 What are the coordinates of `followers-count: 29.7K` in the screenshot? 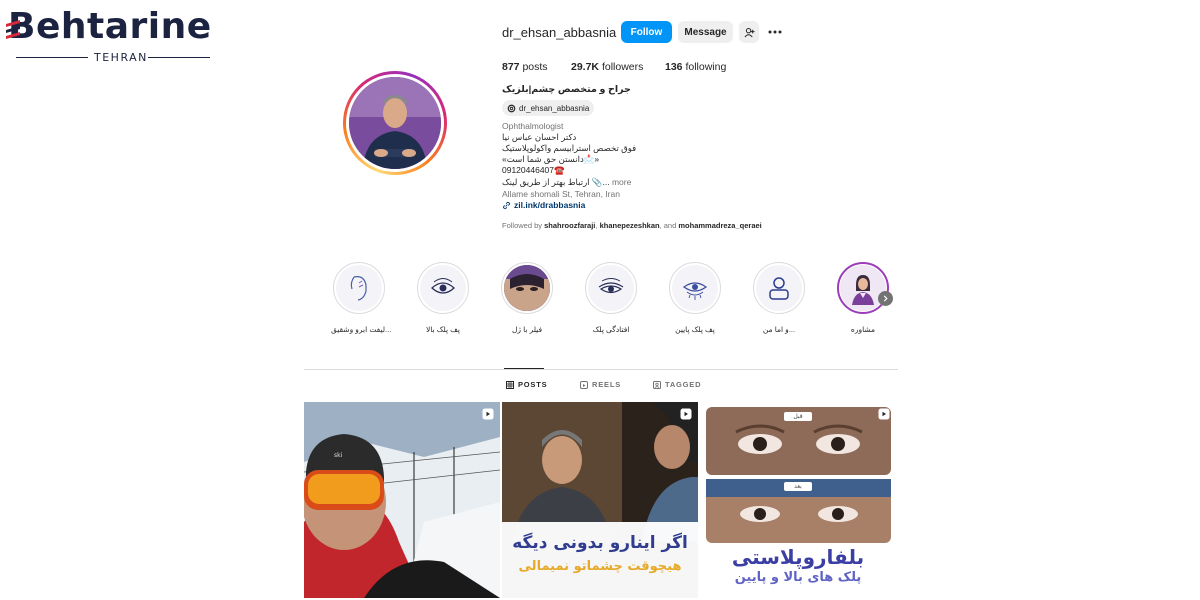 It's located at (585, 67).